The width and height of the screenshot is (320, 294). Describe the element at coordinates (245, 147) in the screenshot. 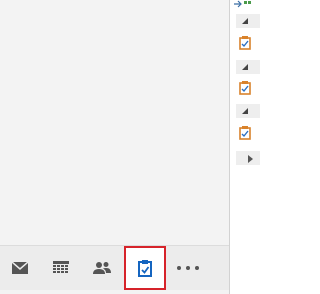

I see `task-list-pane` at that location.